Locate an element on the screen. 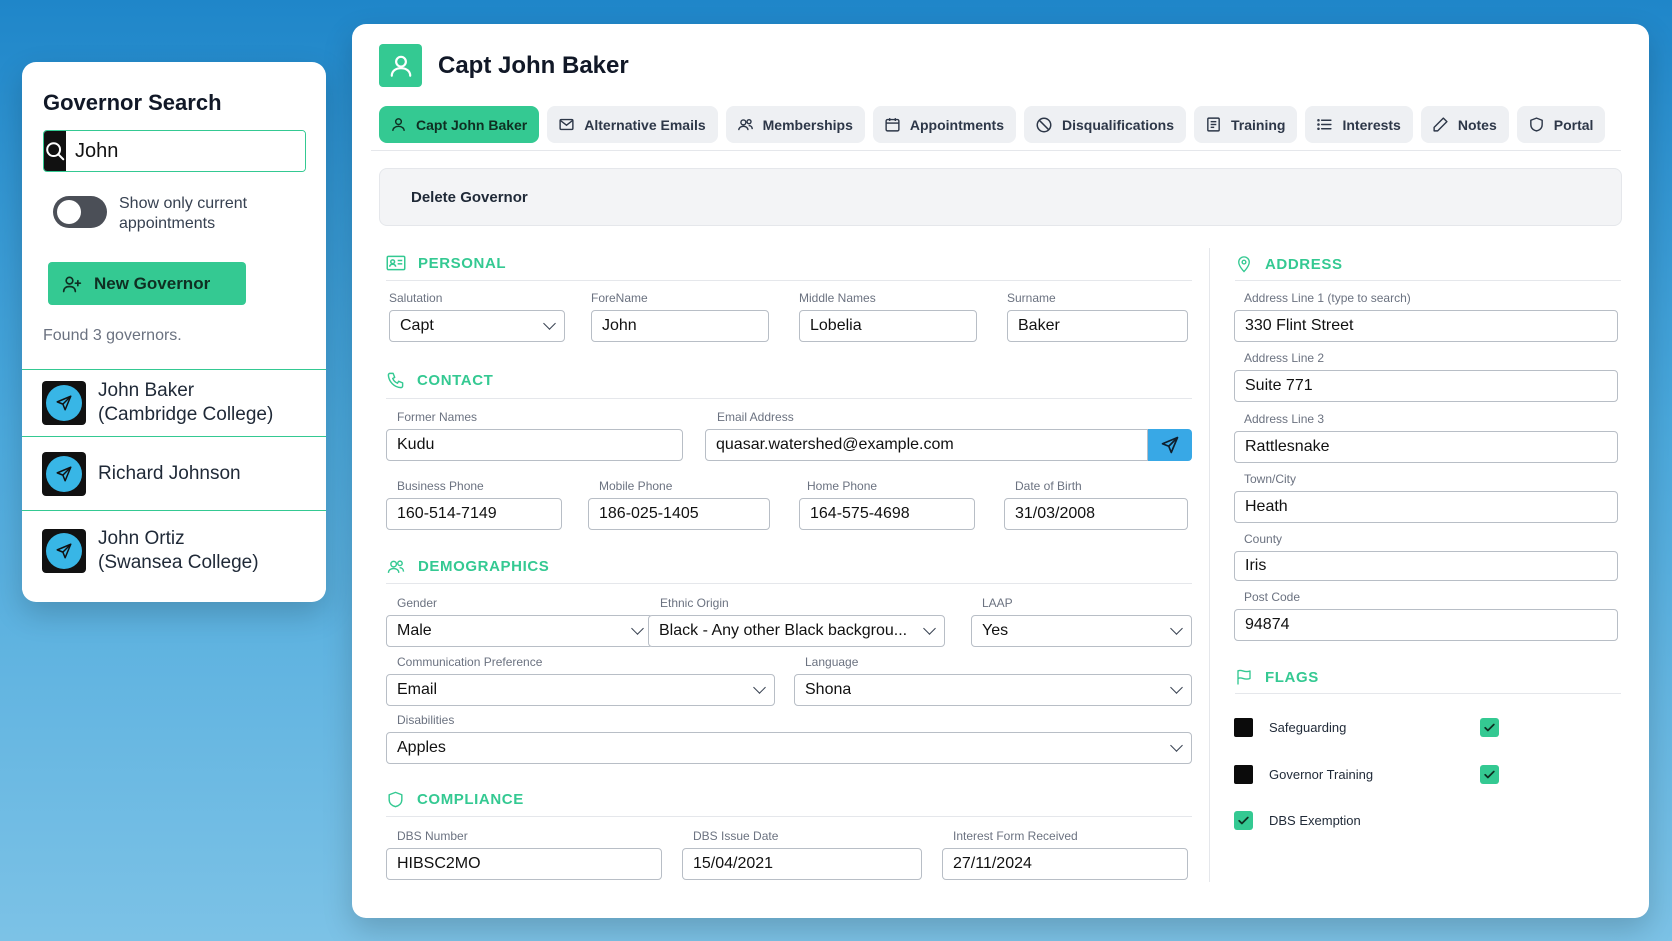  tab-label: Interests is located at coordinates (1371, 124).